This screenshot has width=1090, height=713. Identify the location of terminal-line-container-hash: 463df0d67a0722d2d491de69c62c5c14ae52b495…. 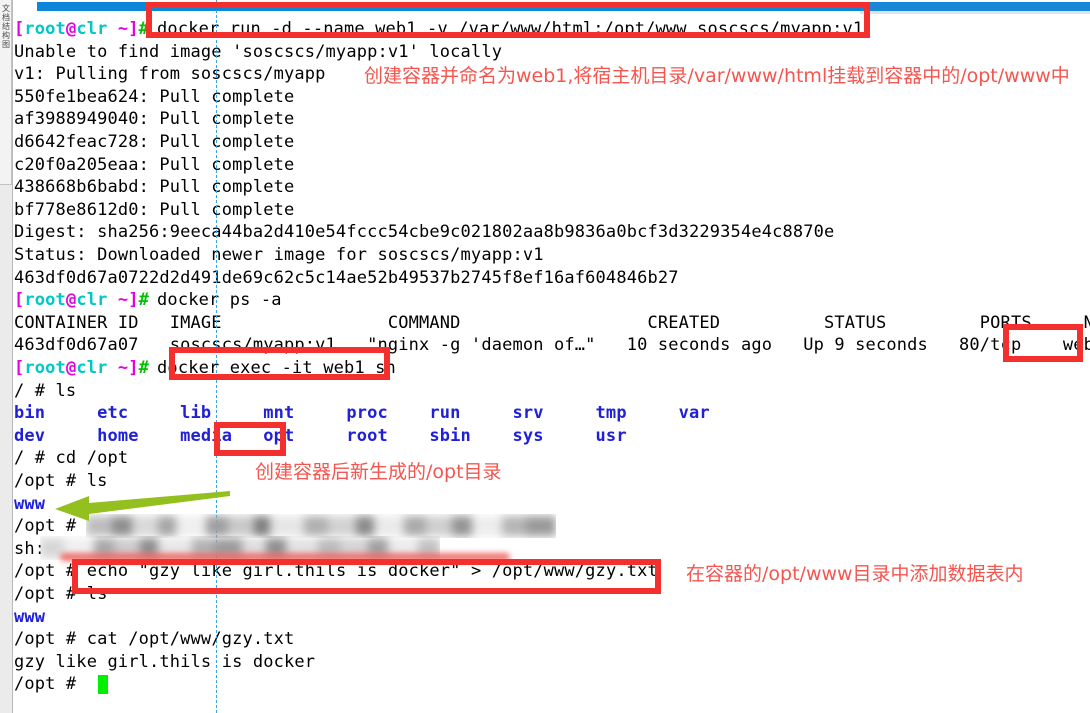
(346, 277).